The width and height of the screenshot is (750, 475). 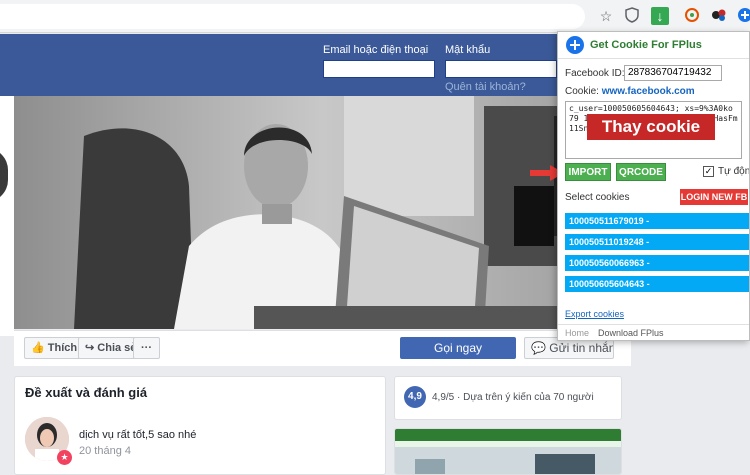 I want to click on footer-home-link: Home, so click(x=577, y=333).